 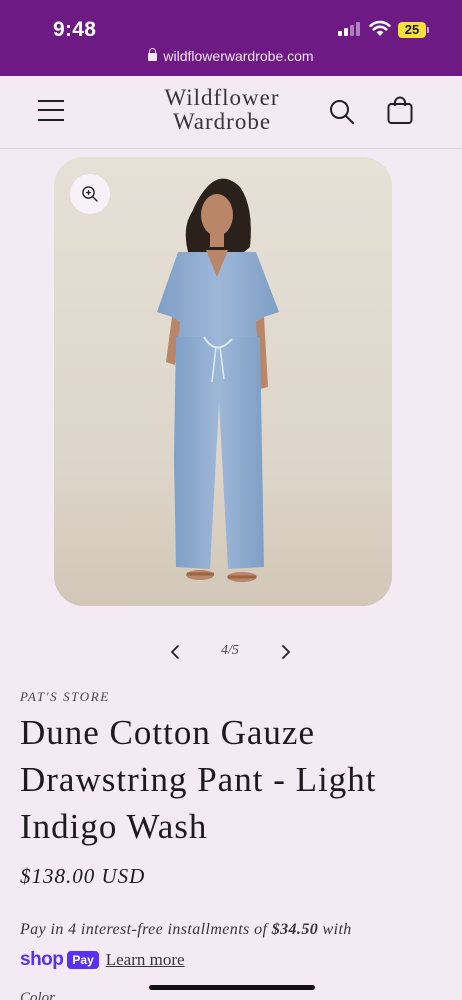 I want to click on address-bar: wildflowerwardrobe.com, so click(x=231, y=56).